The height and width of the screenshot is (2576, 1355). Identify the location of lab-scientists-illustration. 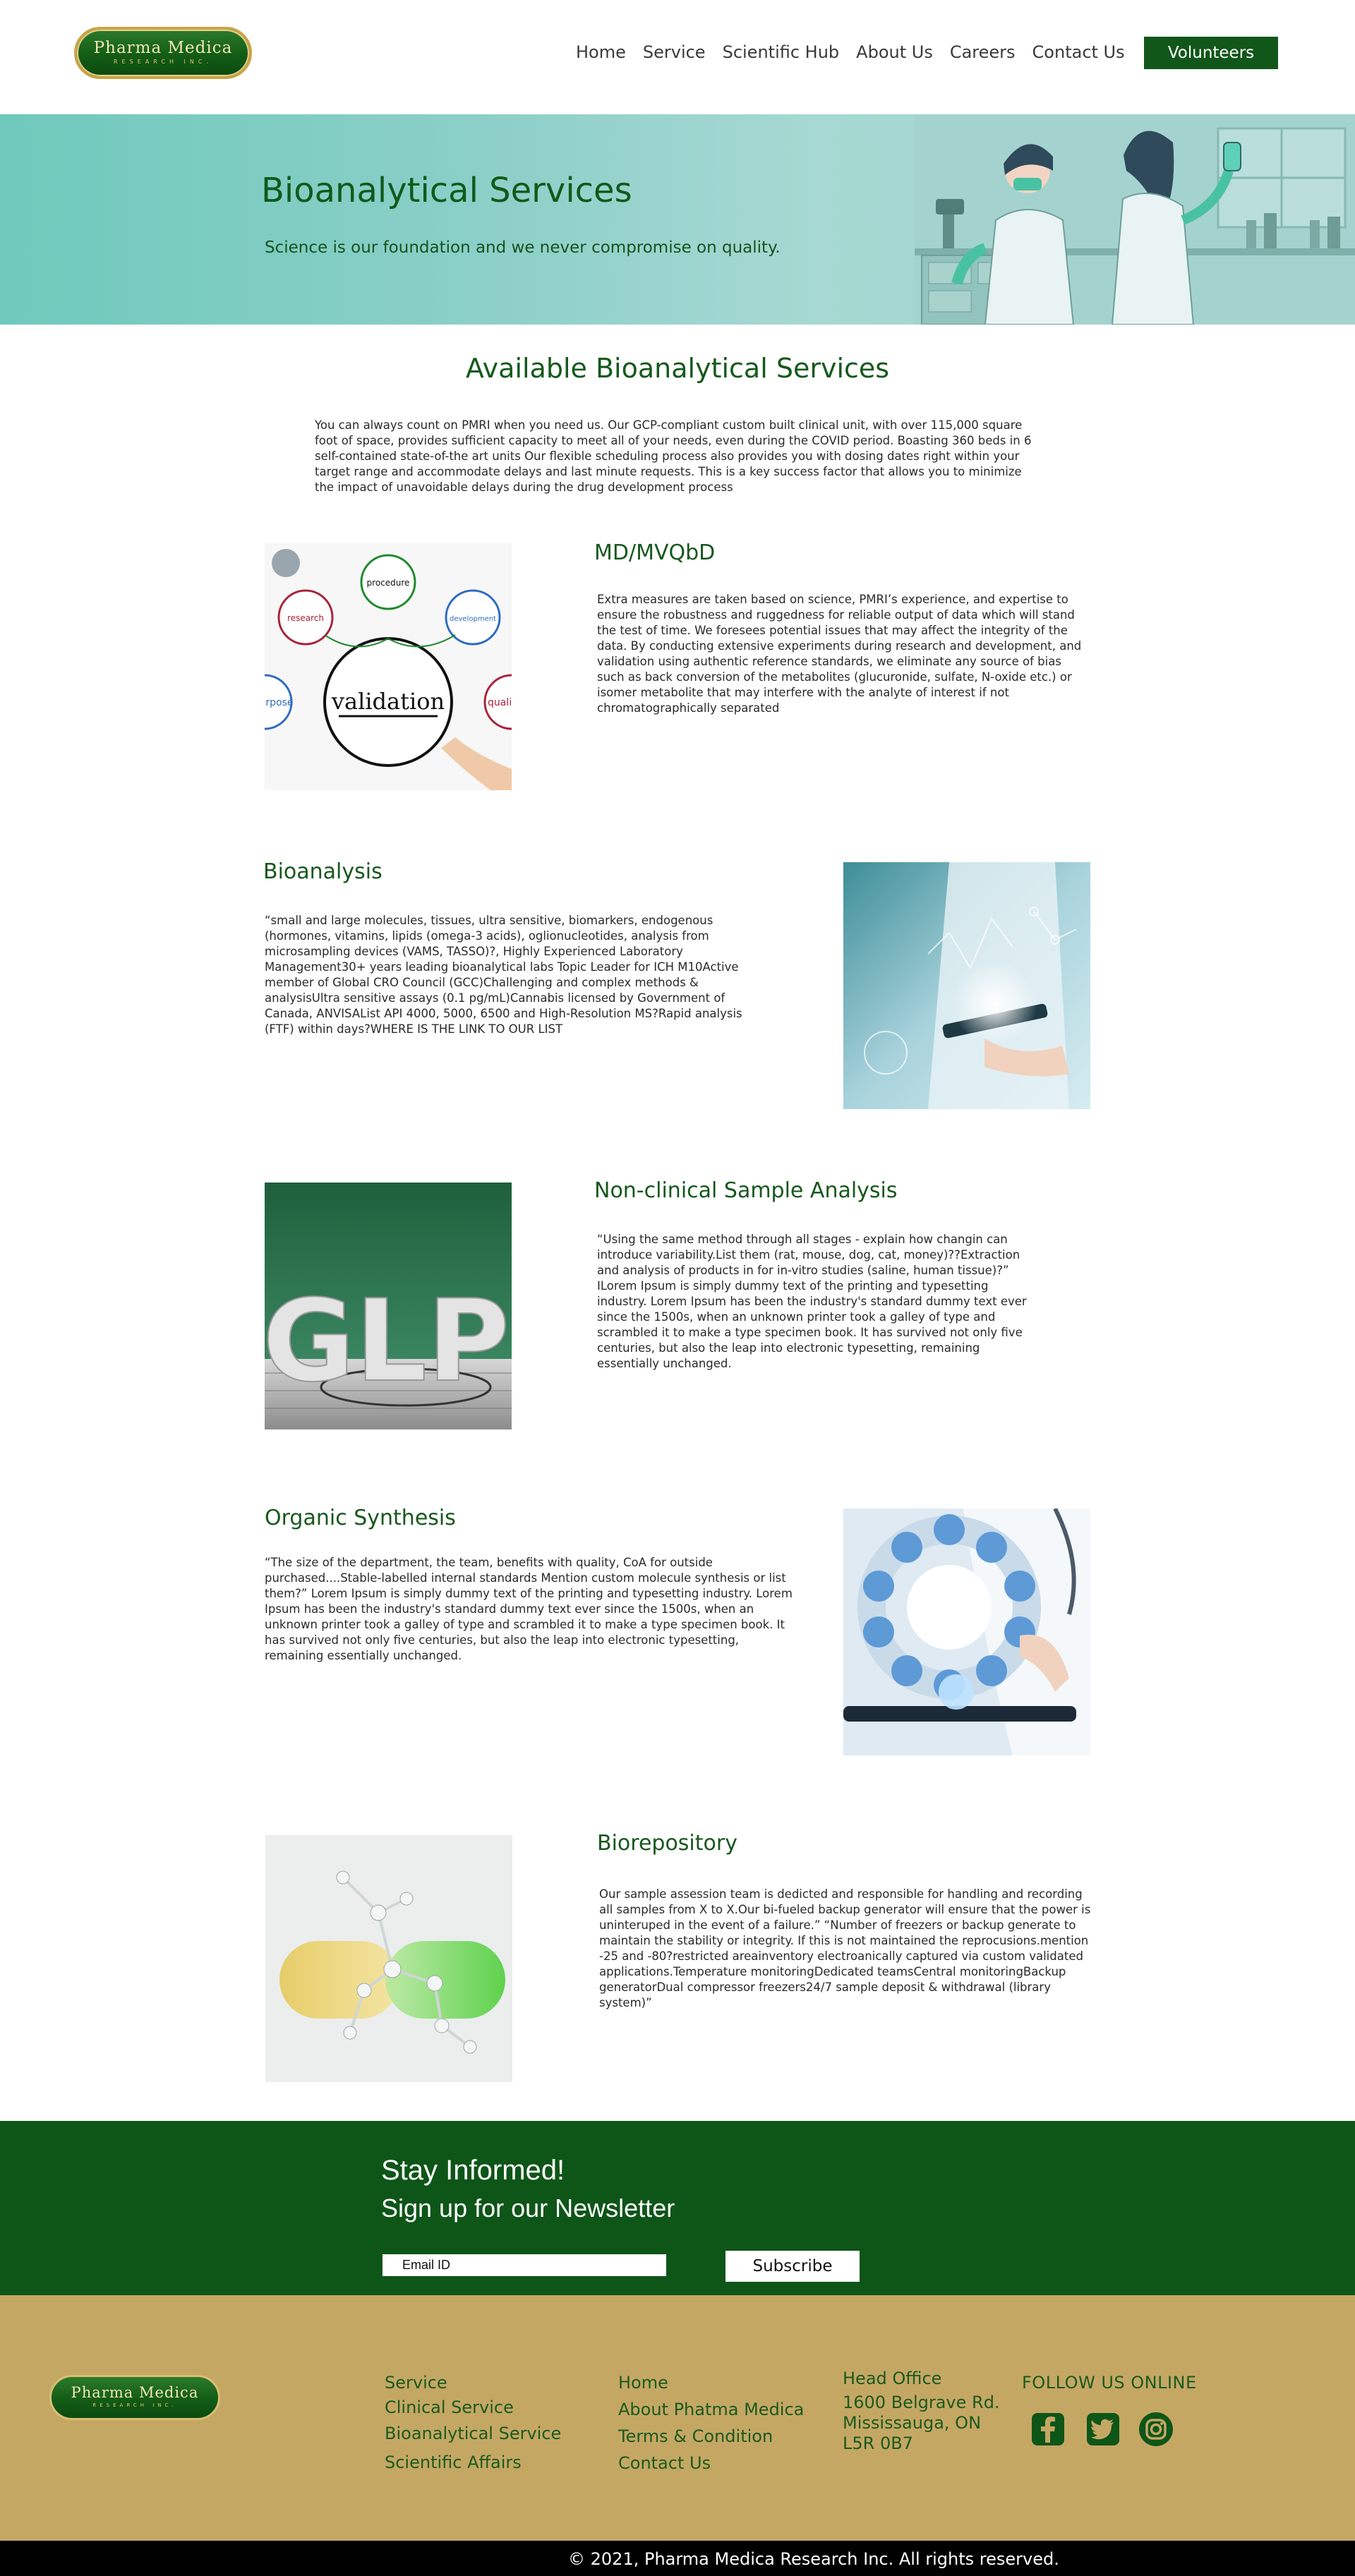
(1135, 220).